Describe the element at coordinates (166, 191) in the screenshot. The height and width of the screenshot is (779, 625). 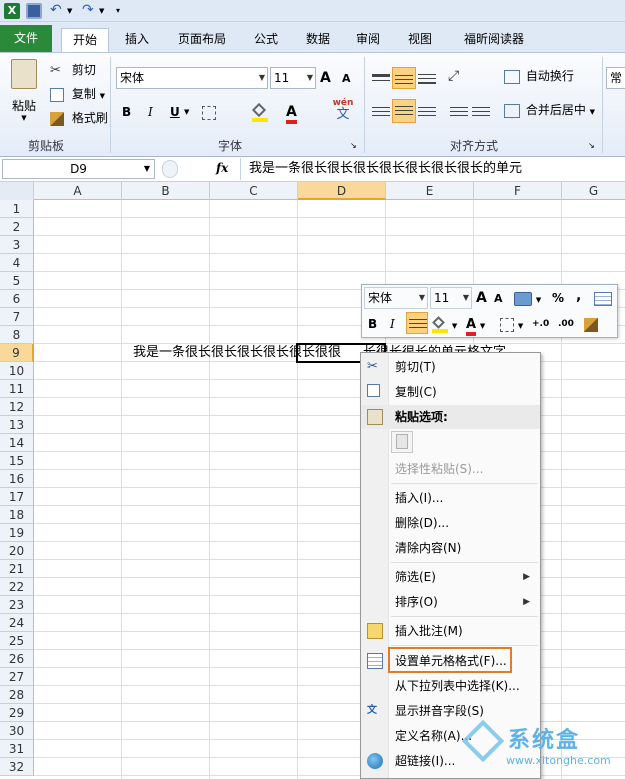
I see `column-header-b: B` at that location.